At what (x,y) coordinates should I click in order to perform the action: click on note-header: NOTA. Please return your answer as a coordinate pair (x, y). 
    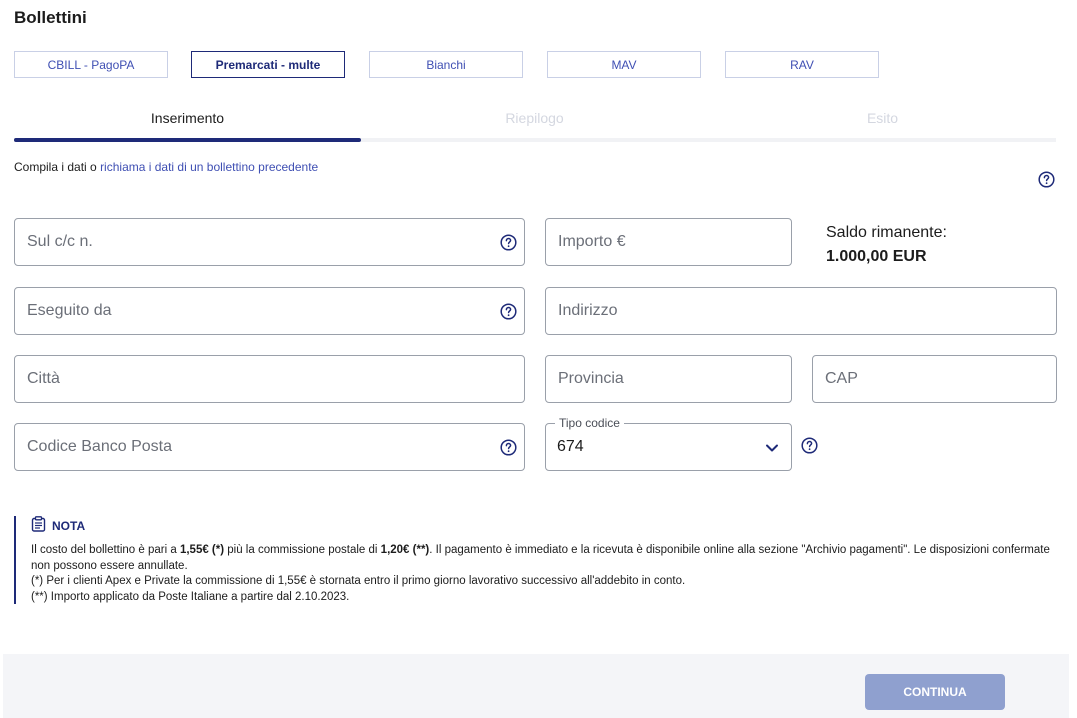
    Looking at the image, I should click on (543, 525).